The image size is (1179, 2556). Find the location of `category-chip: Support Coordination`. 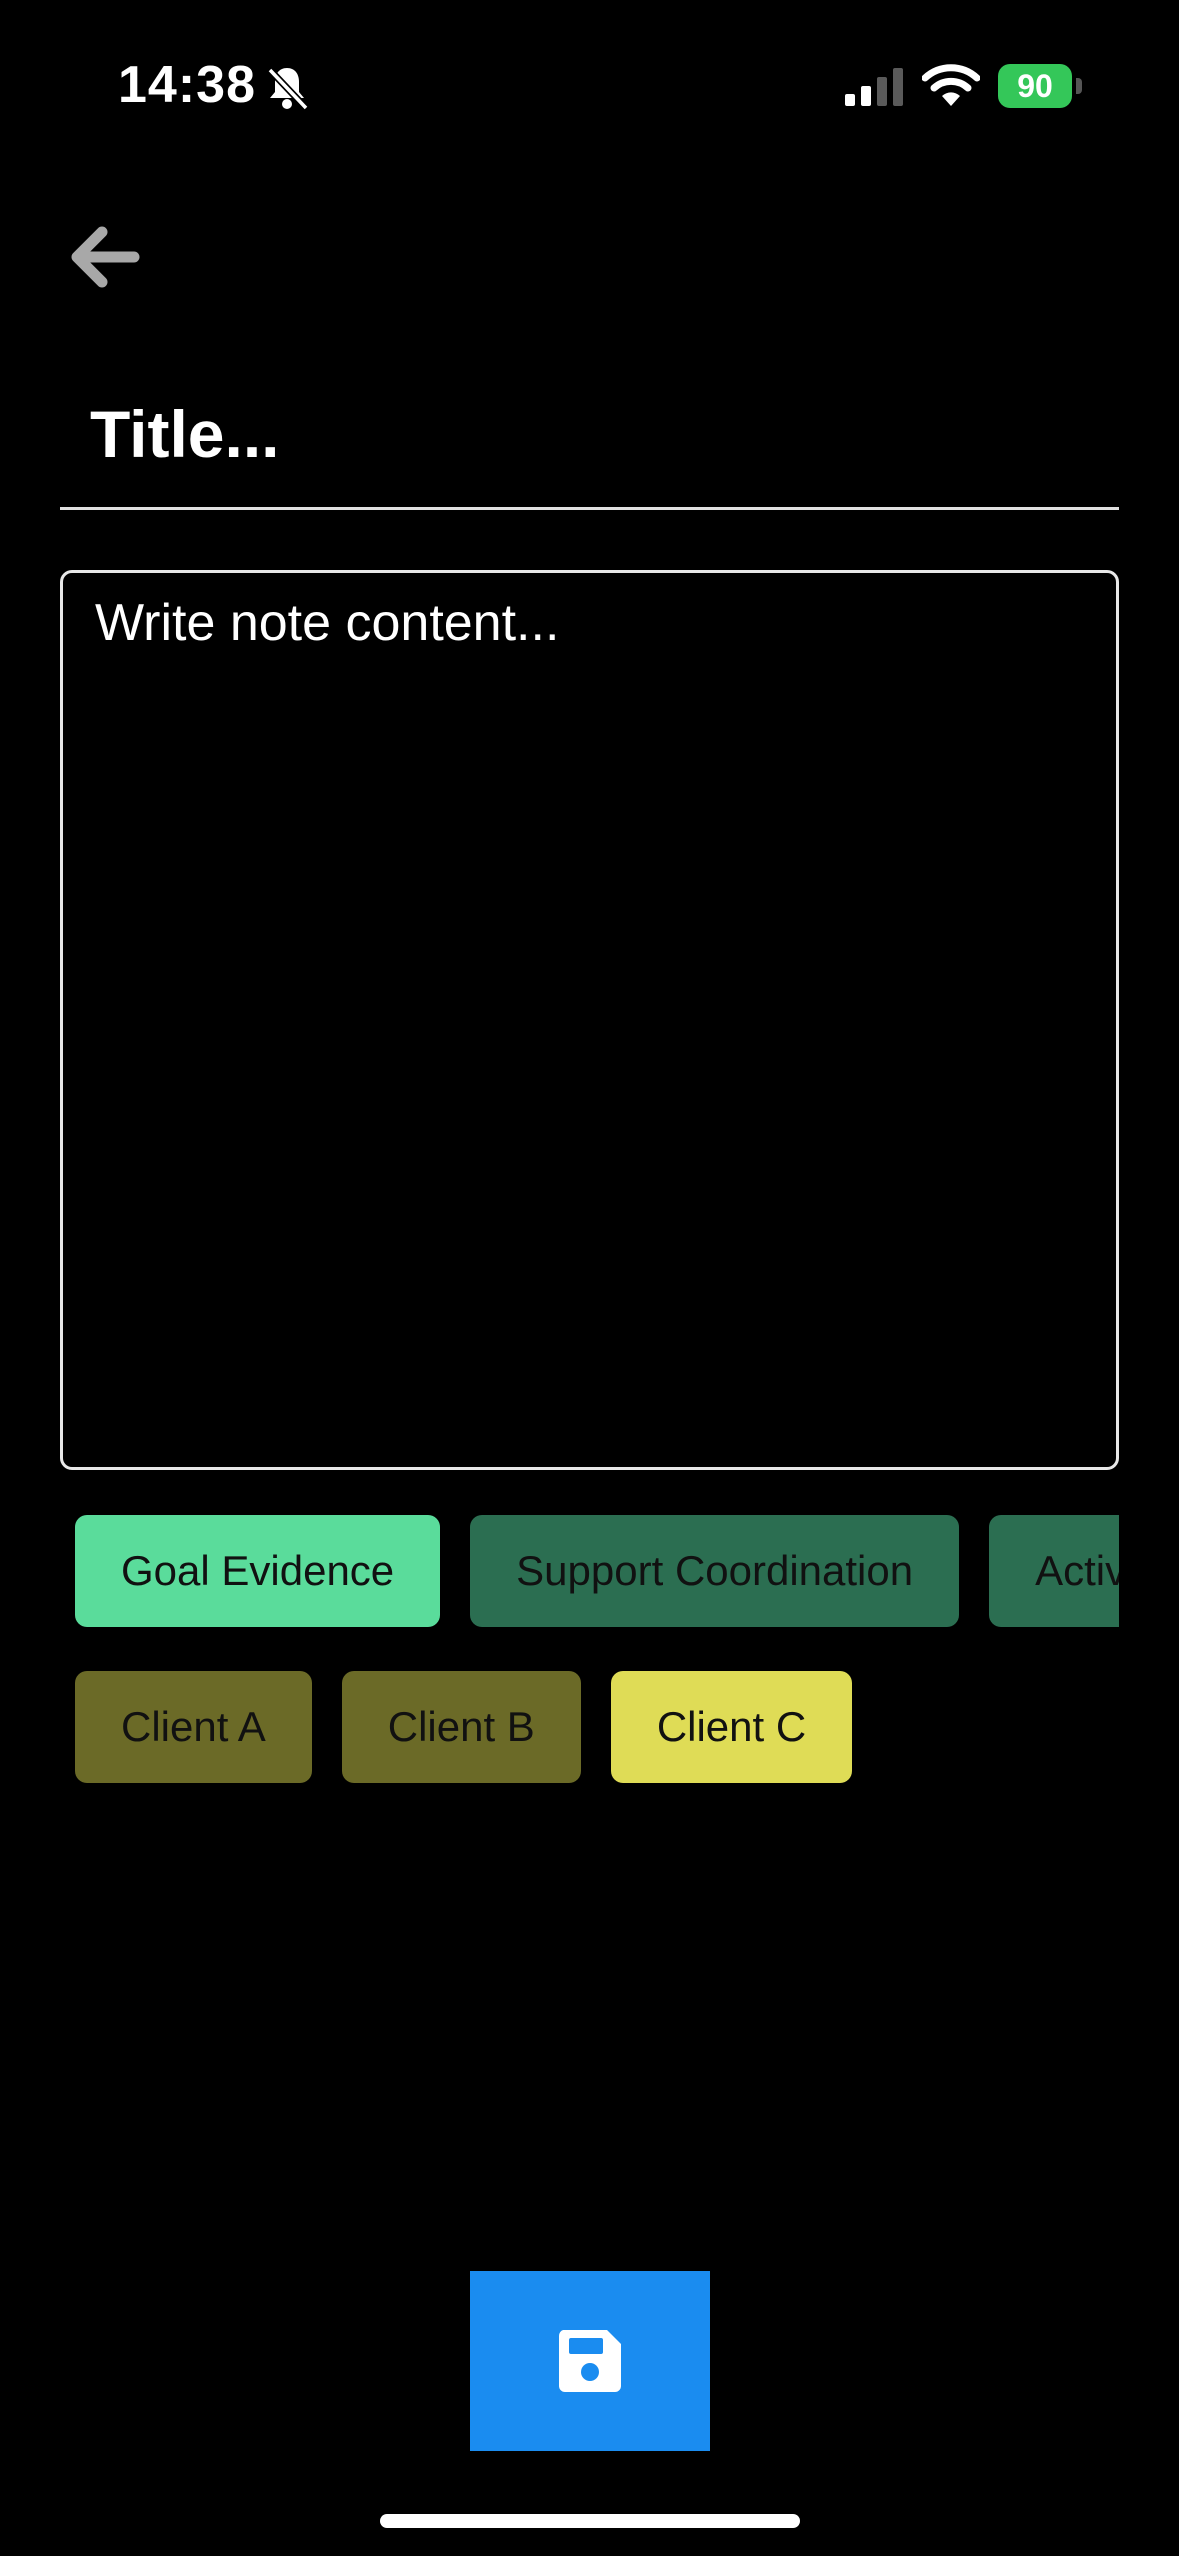

category-chip: Support Coordination is located at coordinates (715, 1571).